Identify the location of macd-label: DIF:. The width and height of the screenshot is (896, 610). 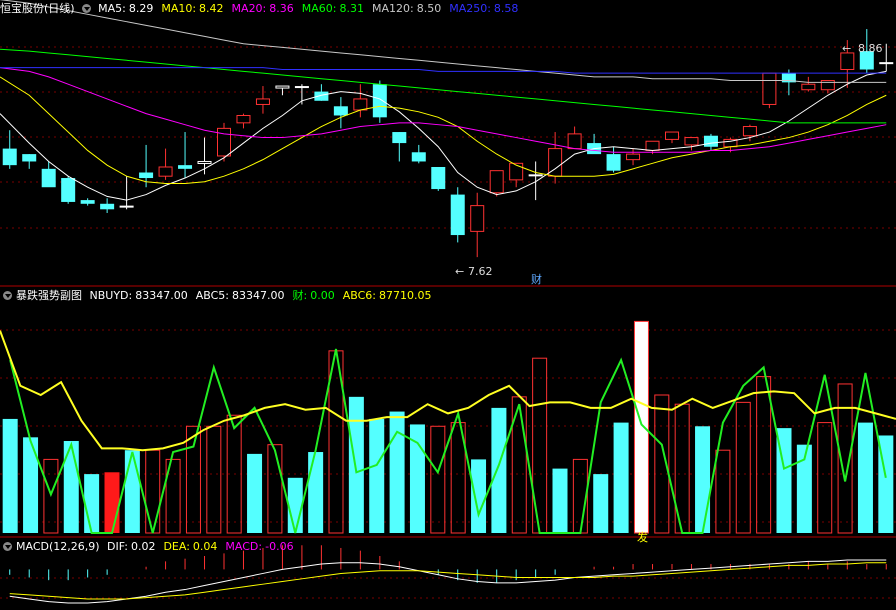
(117, 546).